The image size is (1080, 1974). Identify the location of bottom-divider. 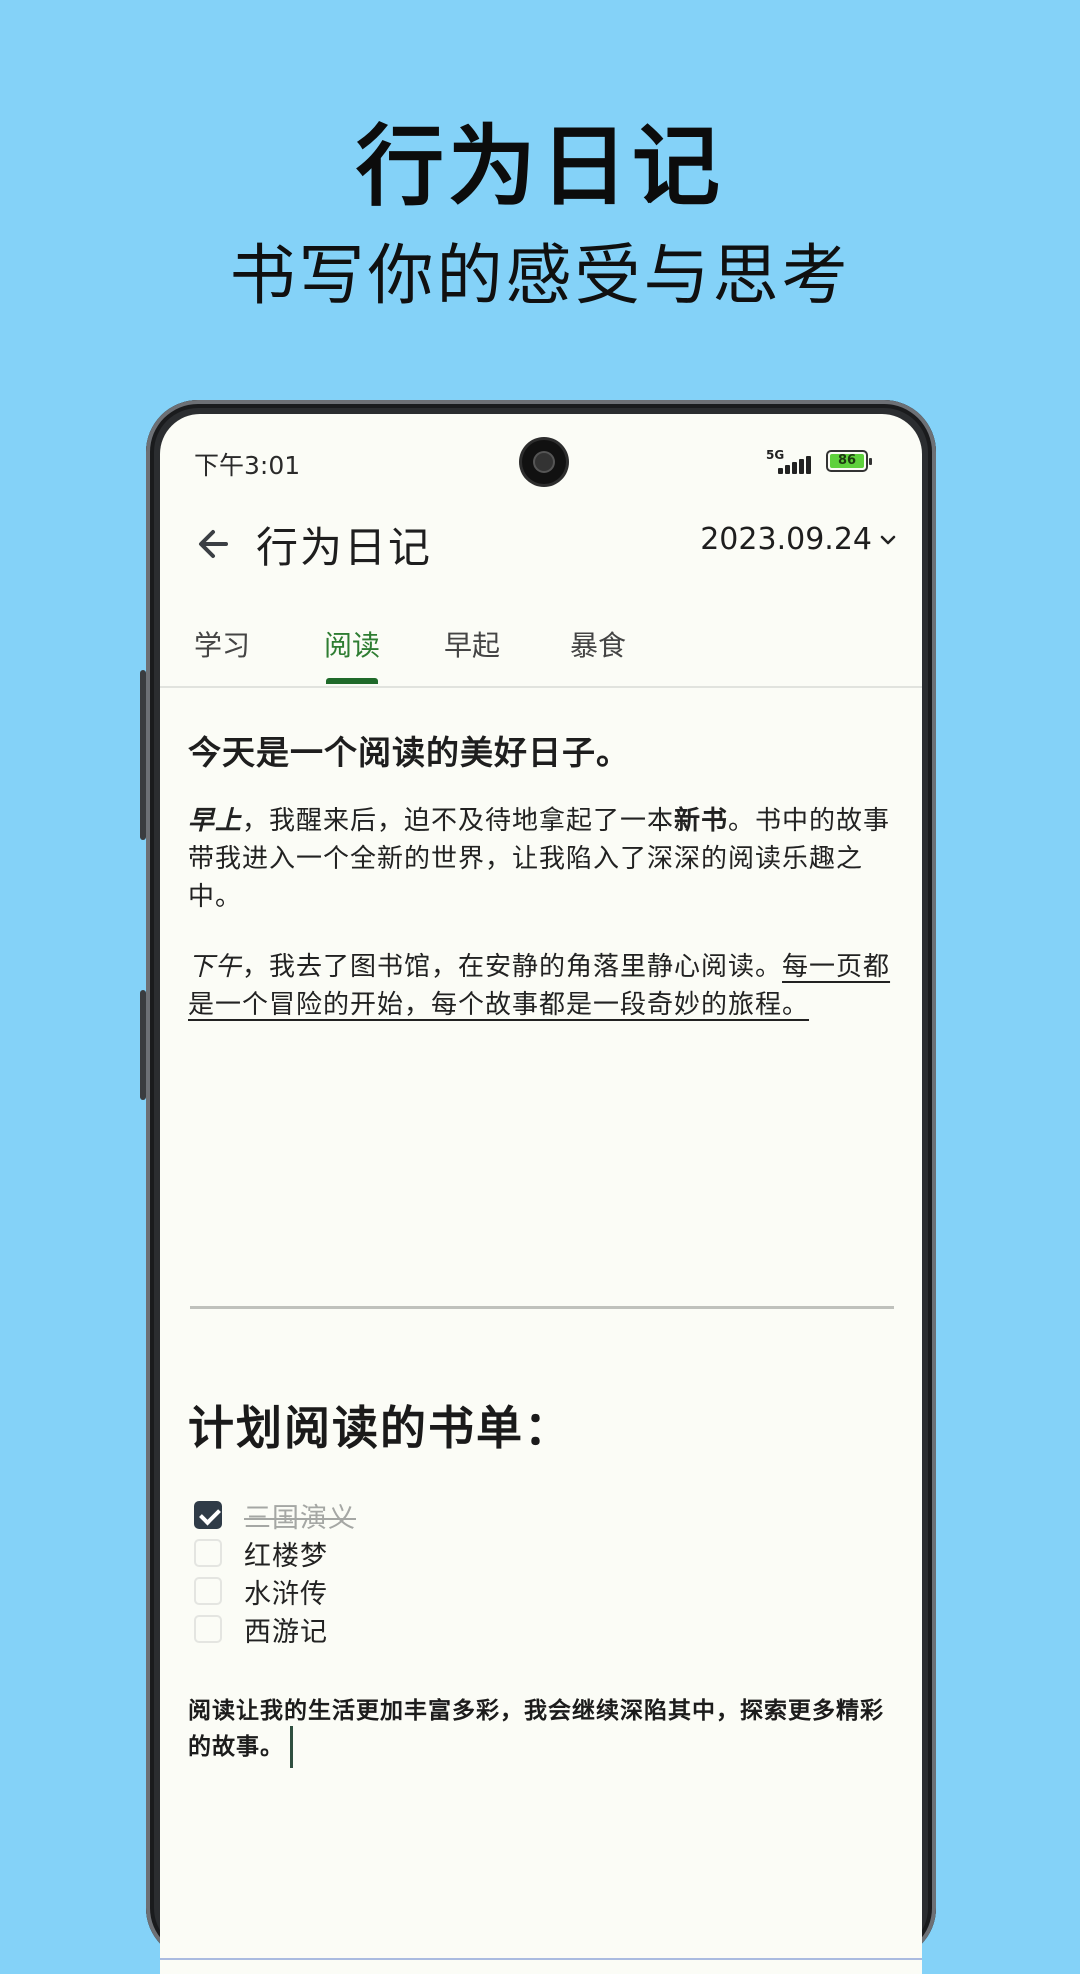
(541, 1959).